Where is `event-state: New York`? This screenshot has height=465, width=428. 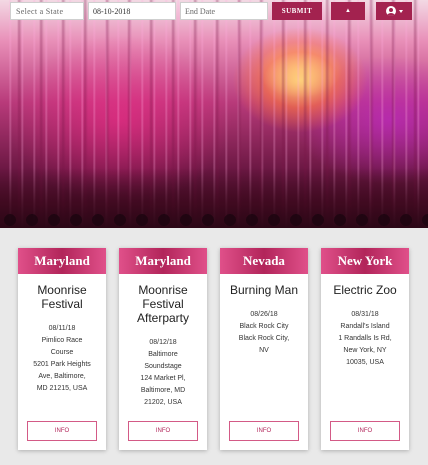
event-state: New York is located at coordinates (365, 261).